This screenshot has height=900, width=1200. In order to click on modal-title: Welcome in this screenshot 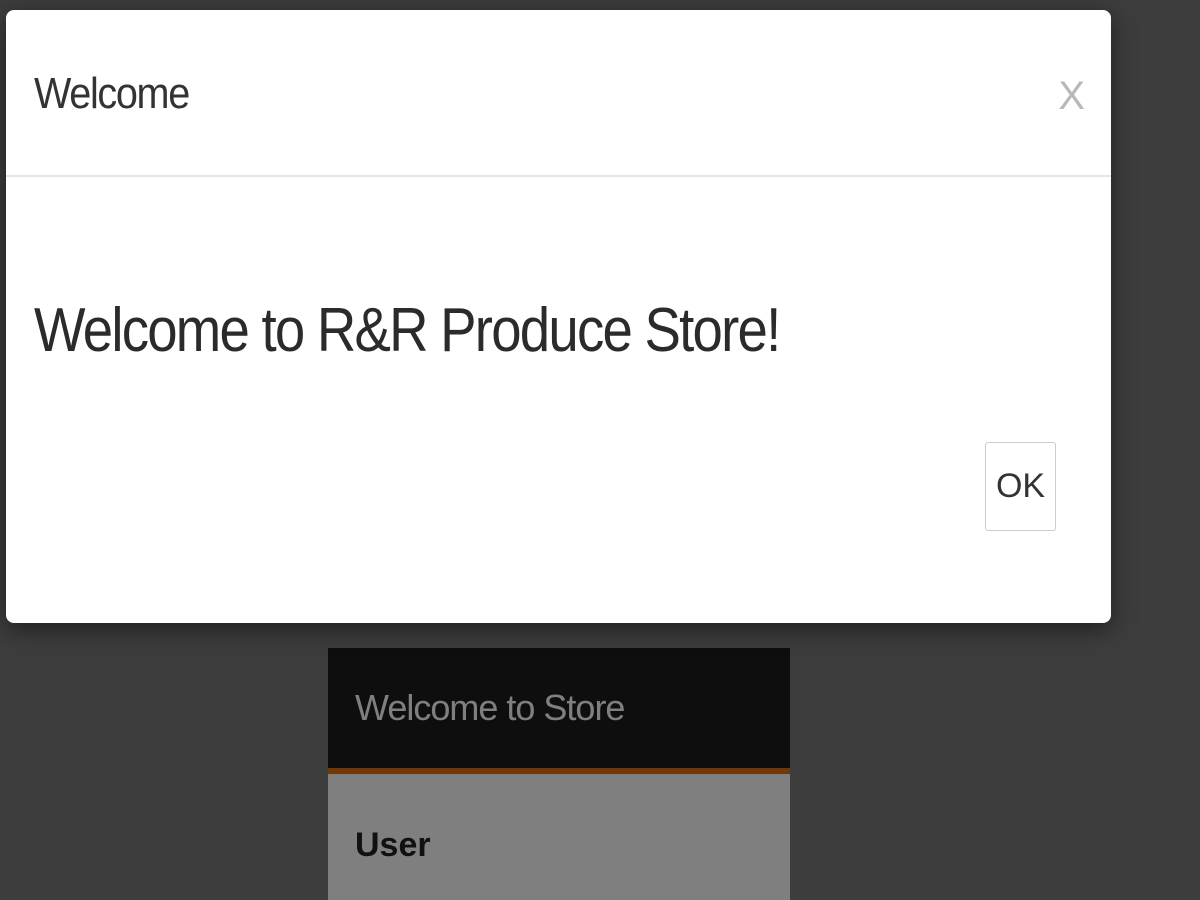, I will do `click(112, 93)`.